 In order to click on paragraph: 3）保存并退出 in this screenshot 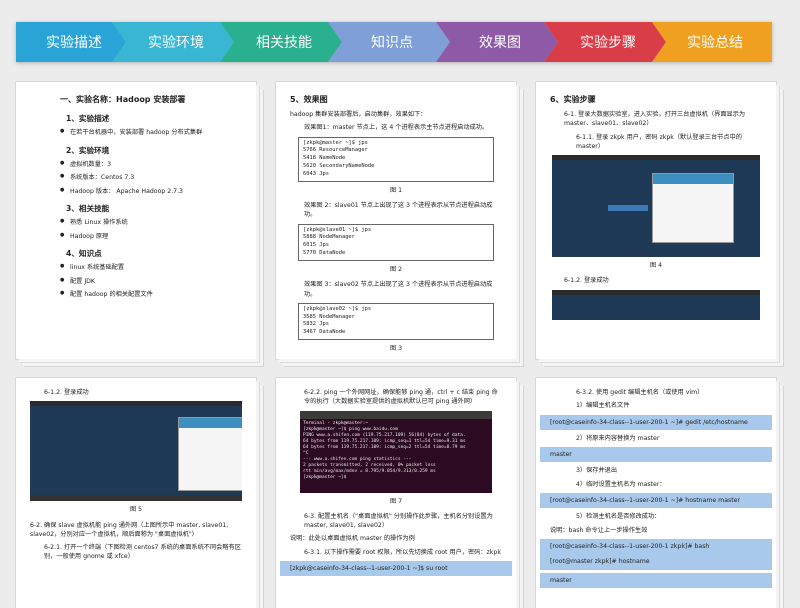, I will do `click(597, 471)`.